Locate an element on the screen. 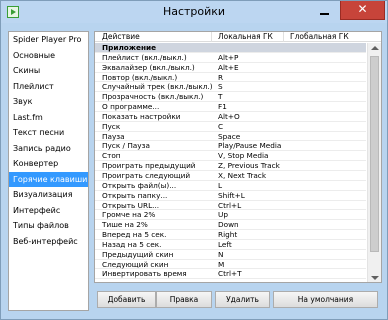  local-hotkey-cell: T is located at coordinates (220, 97).